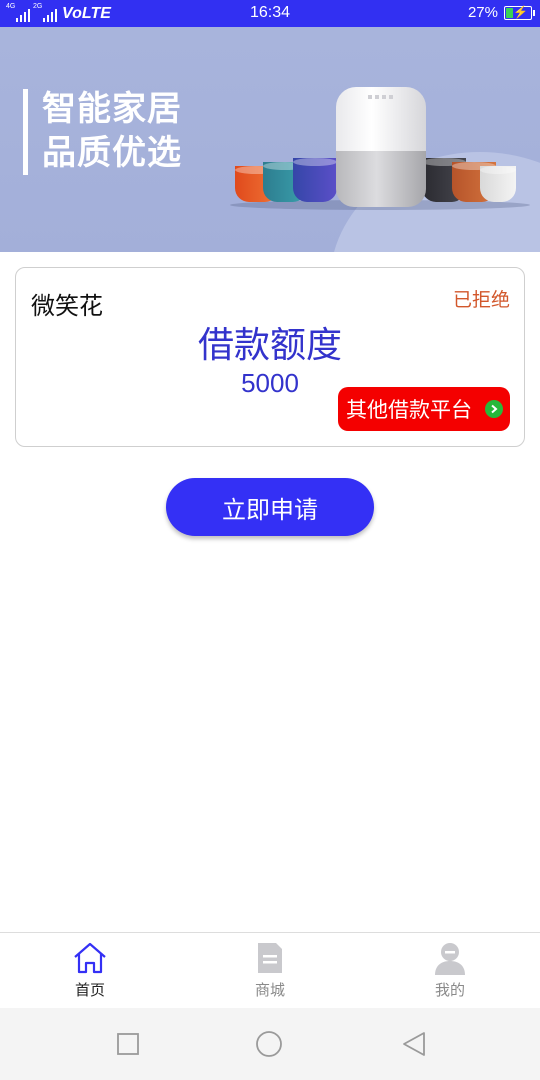  I want to click on tab-home-label: 首页, so click(89, 990).